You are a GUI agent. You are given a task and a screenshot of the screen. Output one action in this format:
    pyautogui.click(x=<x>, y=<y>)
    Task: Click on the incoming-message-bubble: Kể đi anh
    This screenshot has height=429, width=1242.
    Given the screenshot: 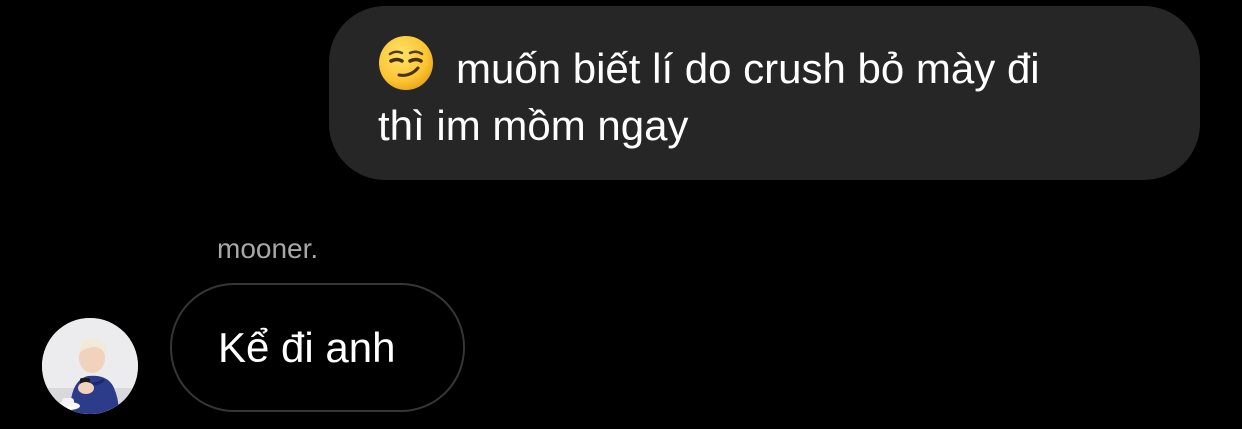 What is the action you would take?
    pyautogui.click(x=317, y=347)
    